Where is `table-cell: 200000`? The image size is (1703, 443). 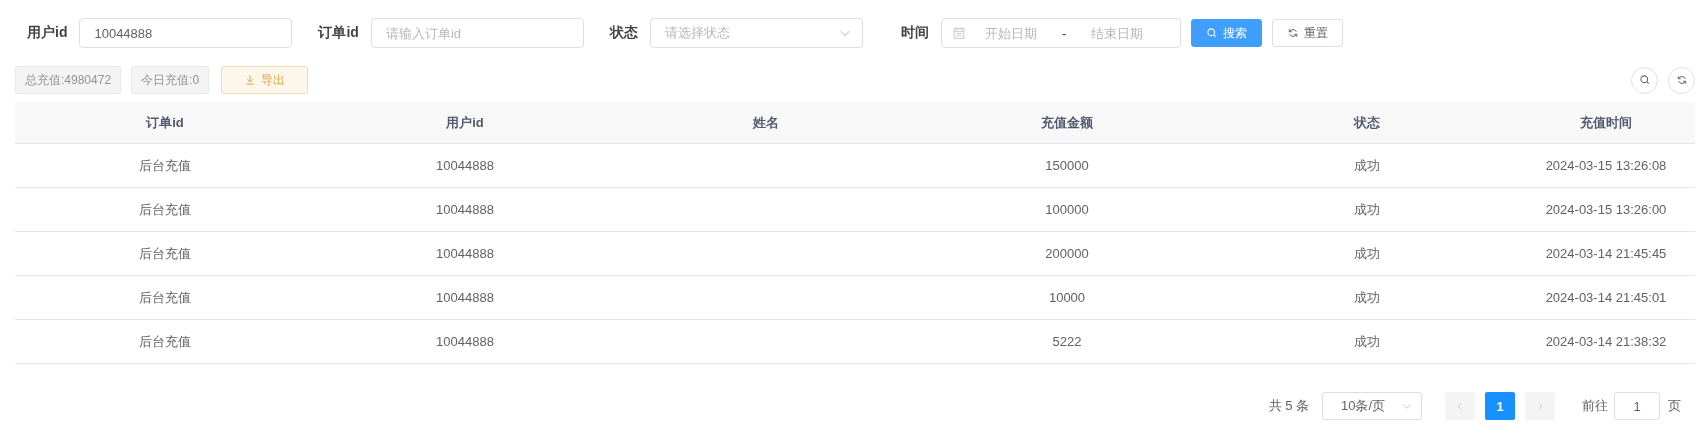 table-cell: 200000 is located at coordinates (1067, 253).